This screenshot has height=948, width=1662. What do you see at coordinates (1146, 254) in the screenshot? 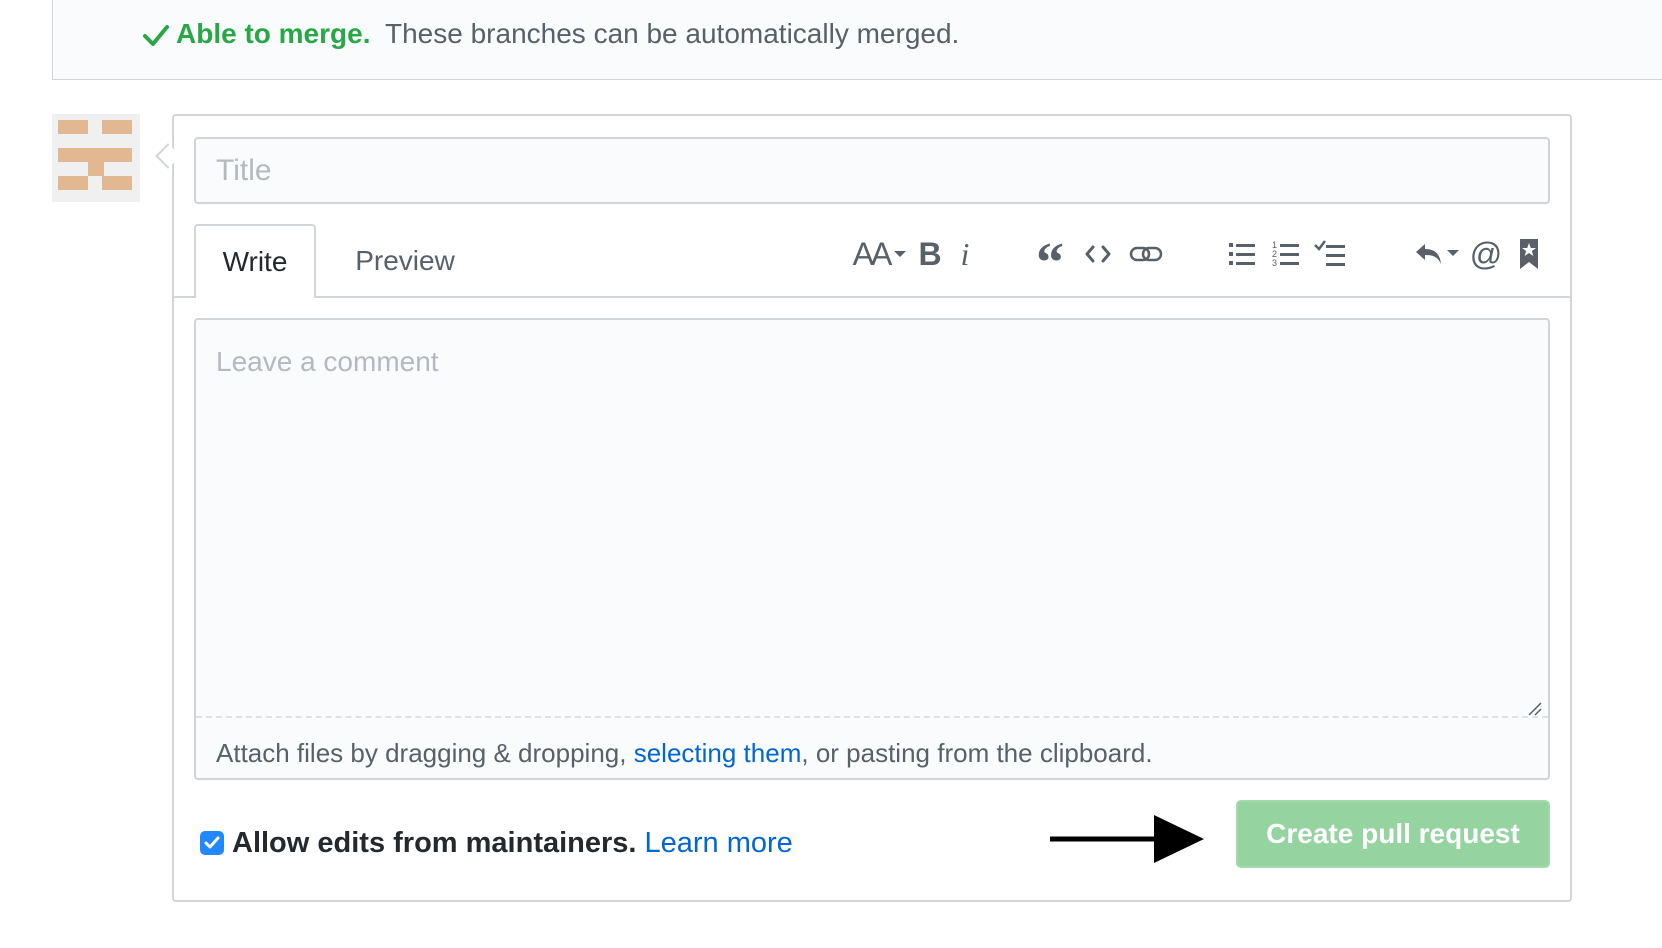
I see `link-icon` at bounding box center [1146, 254].